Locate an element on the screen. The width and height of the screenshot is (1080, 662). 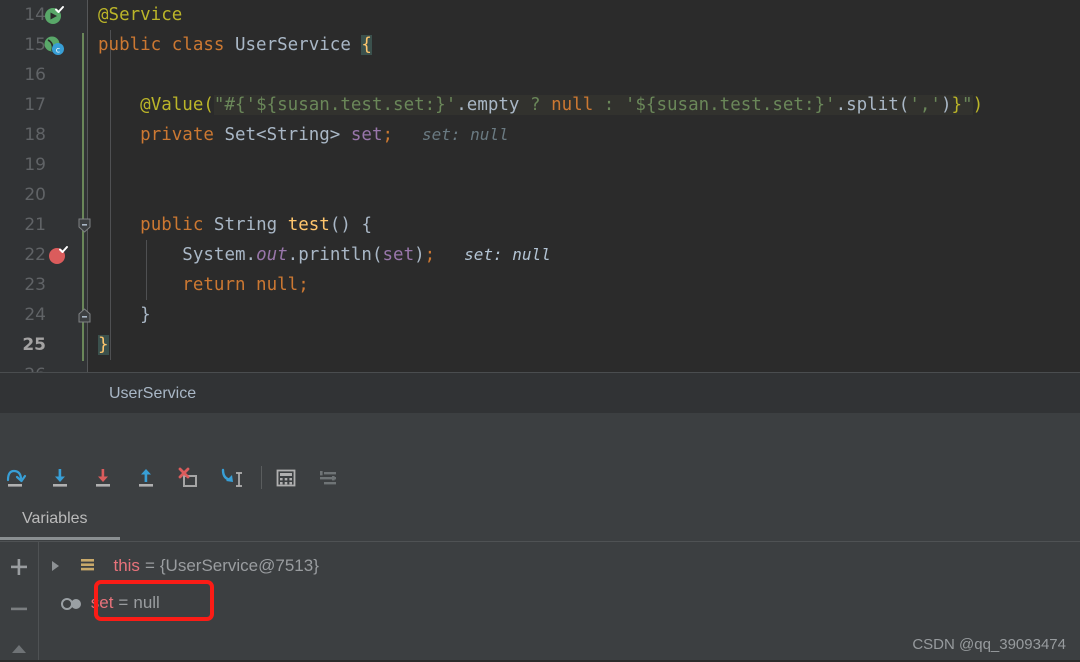
variable-value: null is located at coordinates (146, 602).